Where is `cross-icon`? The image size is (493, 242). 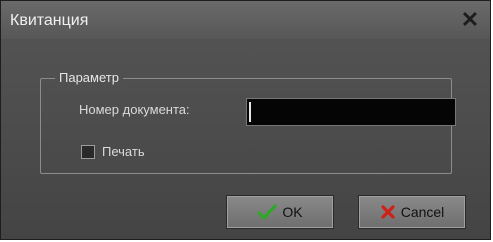
cross-icon is located at coordinates (388, 212).